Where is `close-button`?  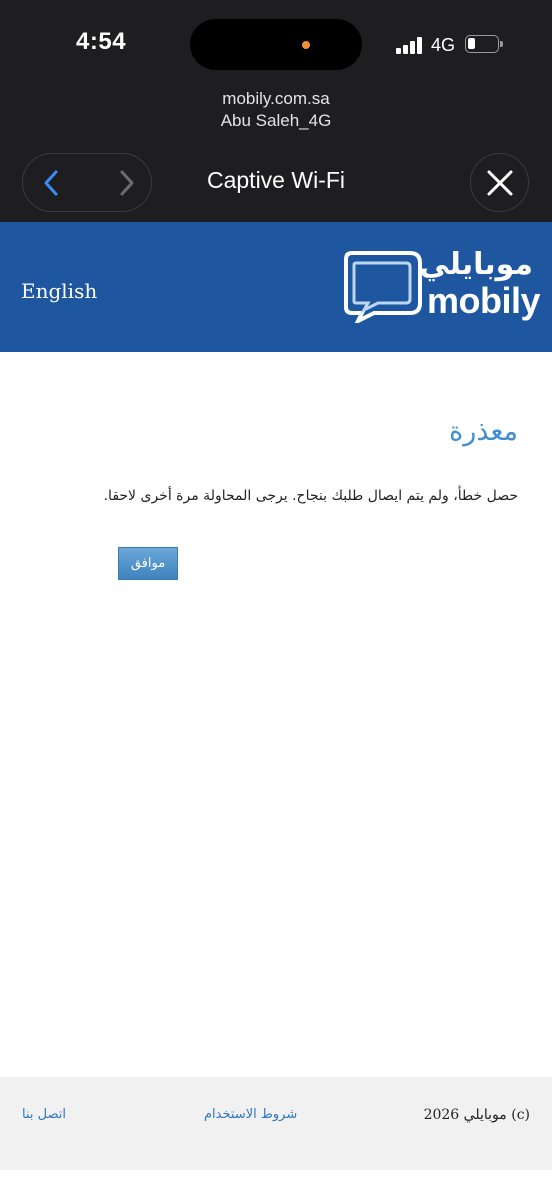 close-button is located at coordinates (499, 182).